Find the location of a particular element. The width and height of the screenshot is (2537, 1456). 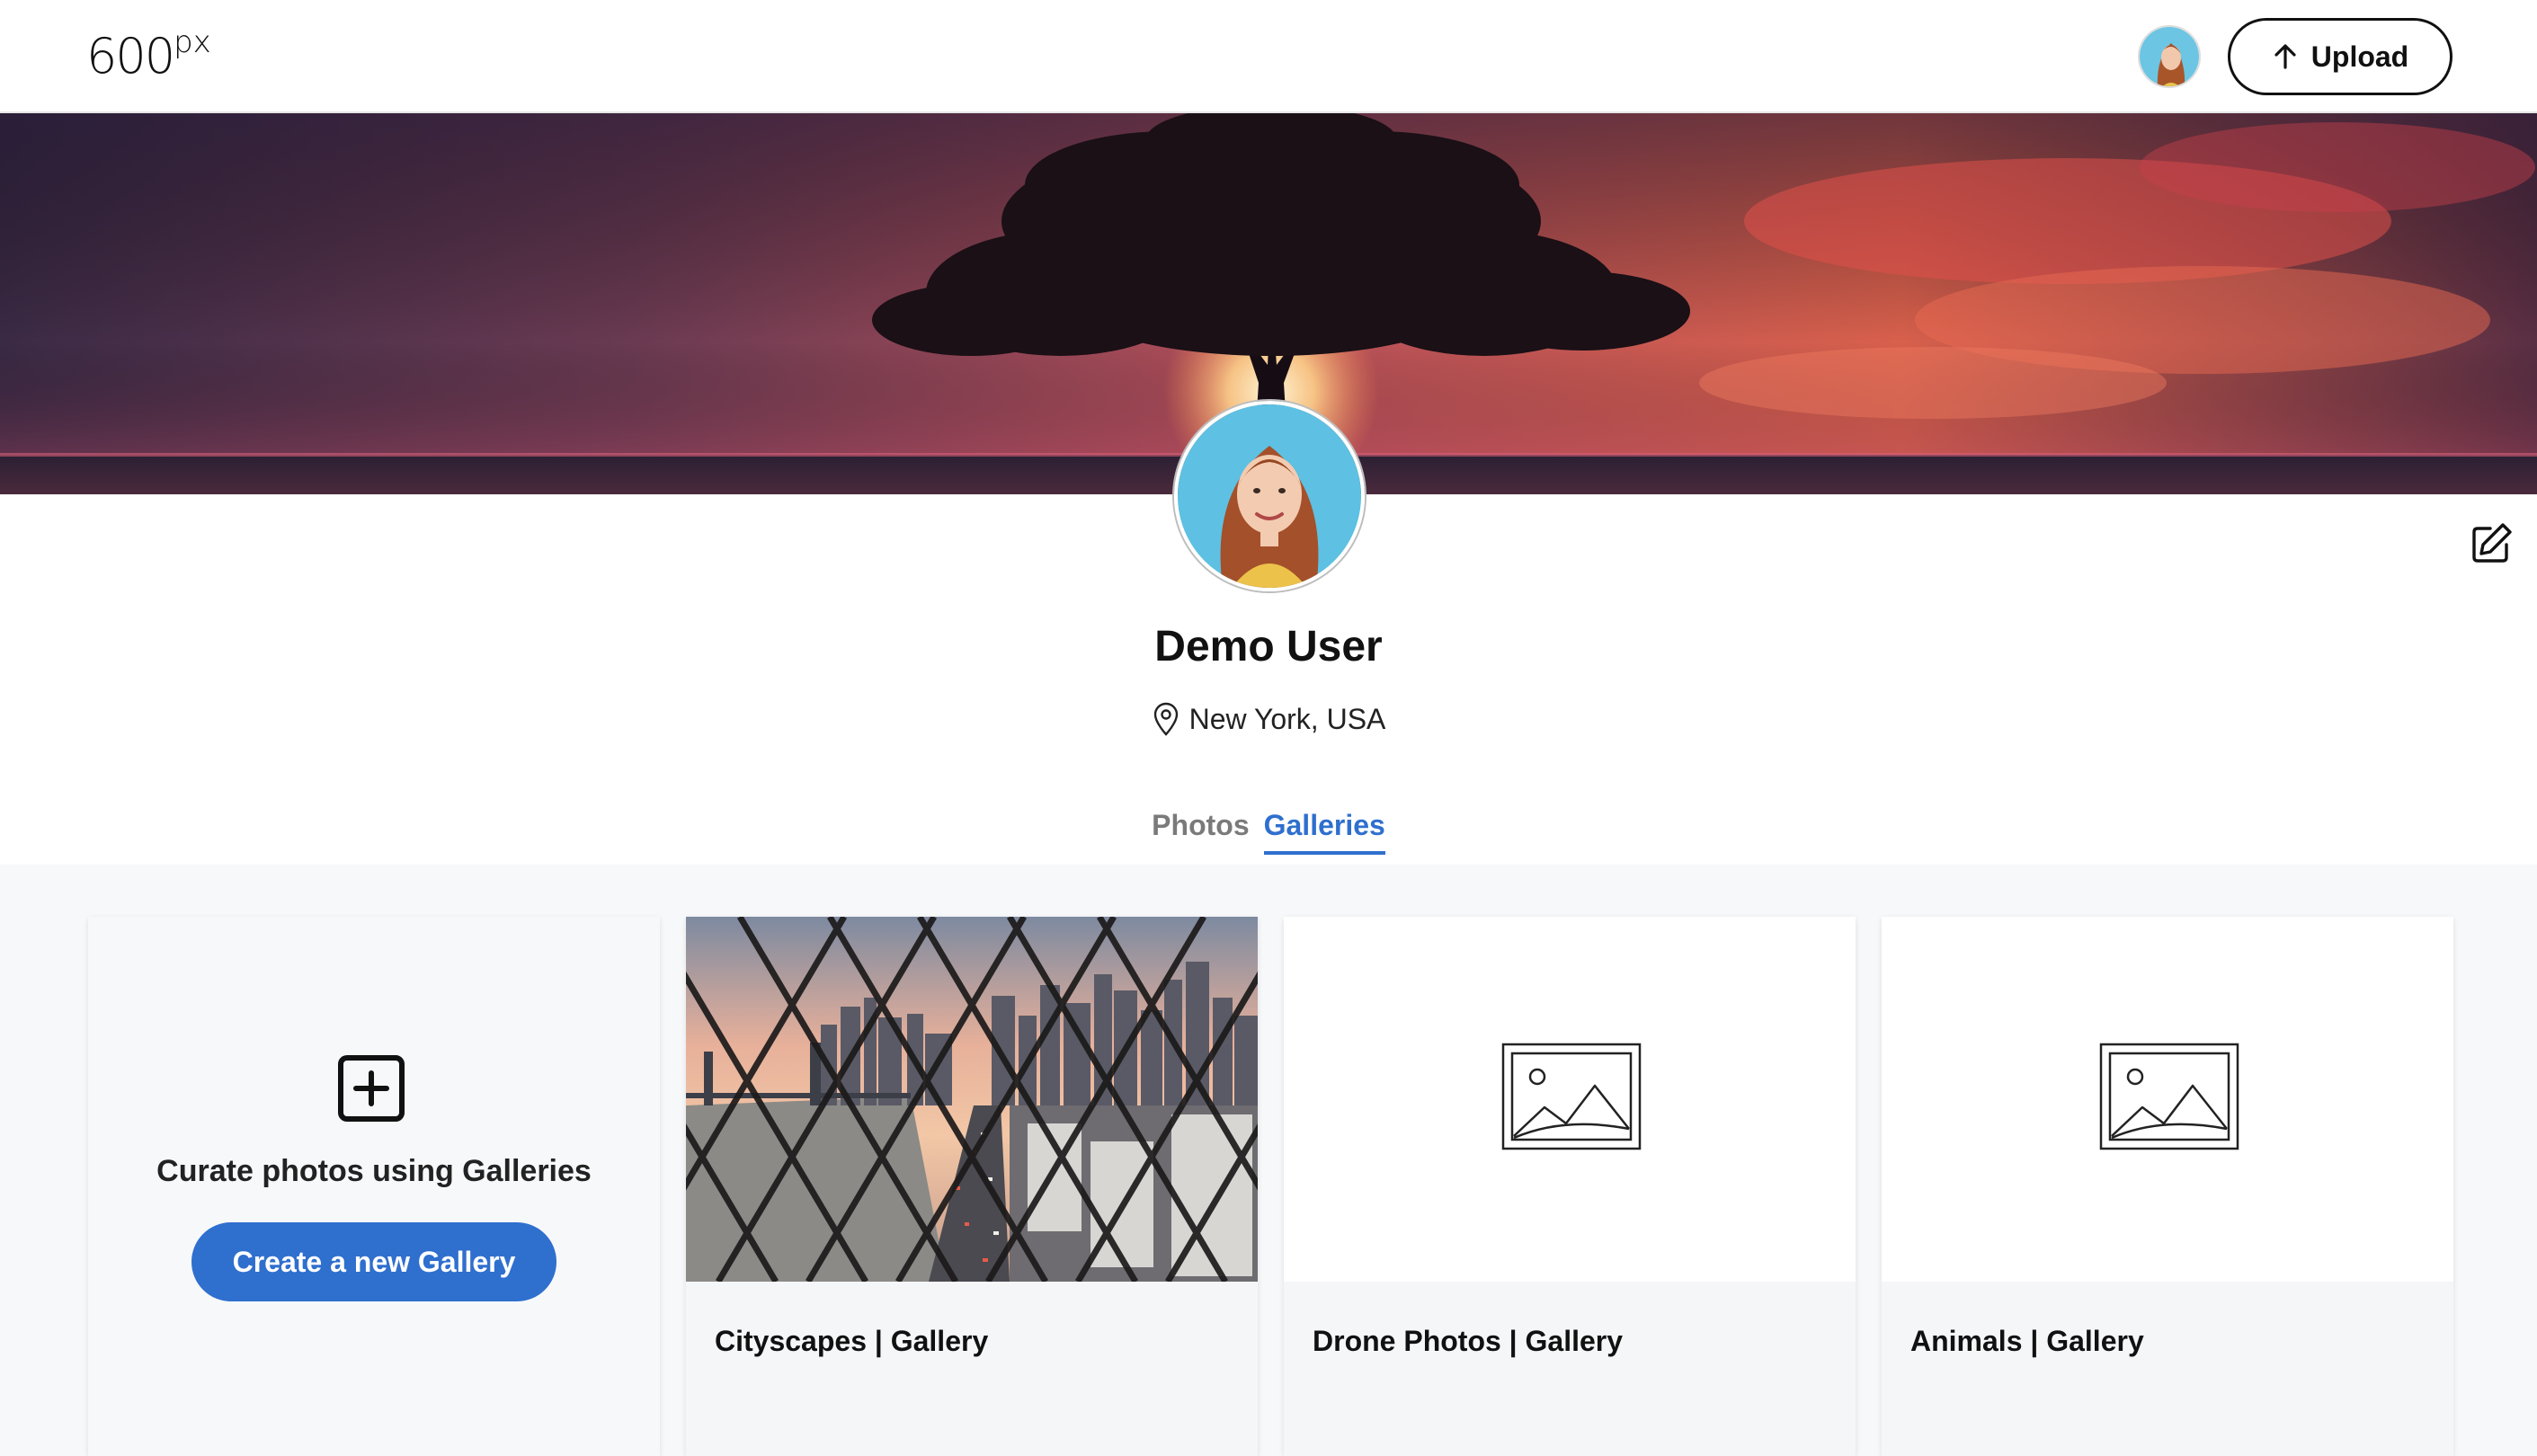

edit-icon is located at coordinates (2492, 543).